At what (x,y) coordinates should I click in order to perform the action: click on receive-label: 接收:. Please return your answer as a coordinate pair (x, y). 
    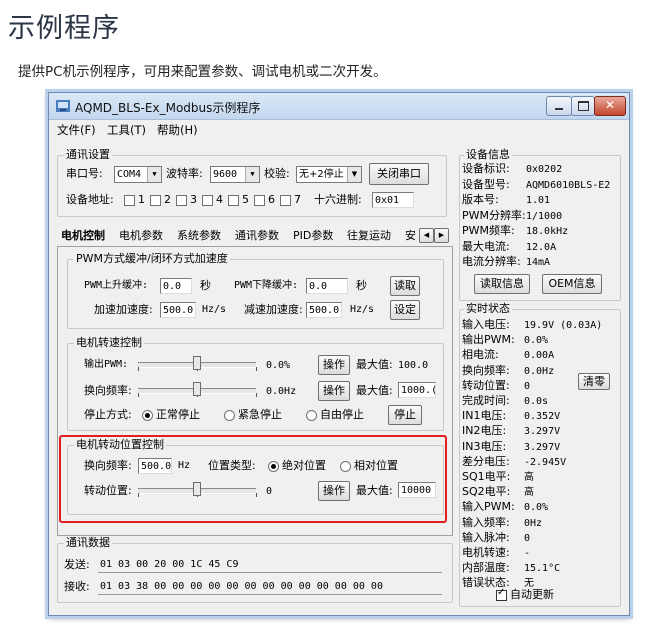
    Looking at the image, I should click on (77, 586).